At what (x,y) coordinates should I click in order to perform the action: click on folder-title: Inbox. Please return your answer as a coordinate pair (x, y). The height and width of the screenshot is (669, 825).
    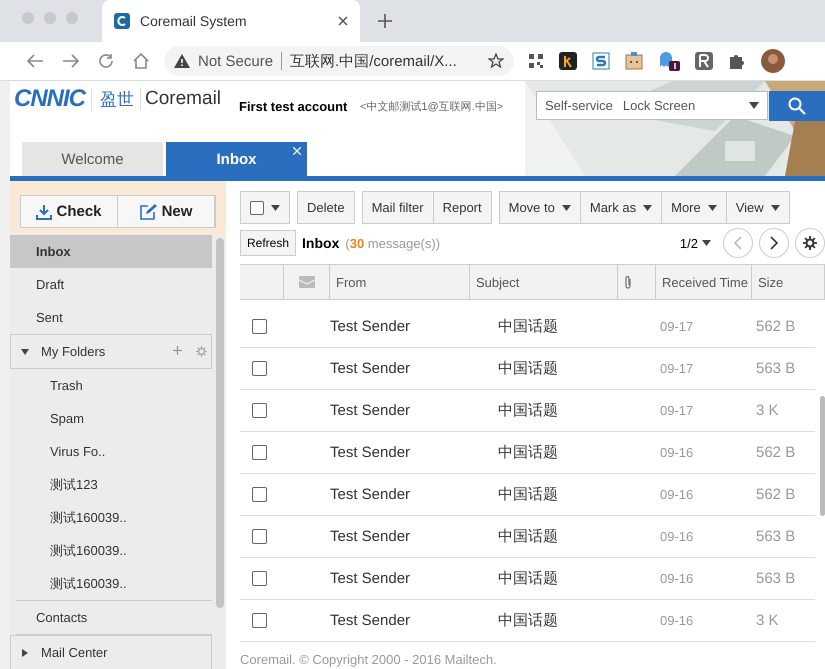
    Looking at the image, I should click on (321, 243).